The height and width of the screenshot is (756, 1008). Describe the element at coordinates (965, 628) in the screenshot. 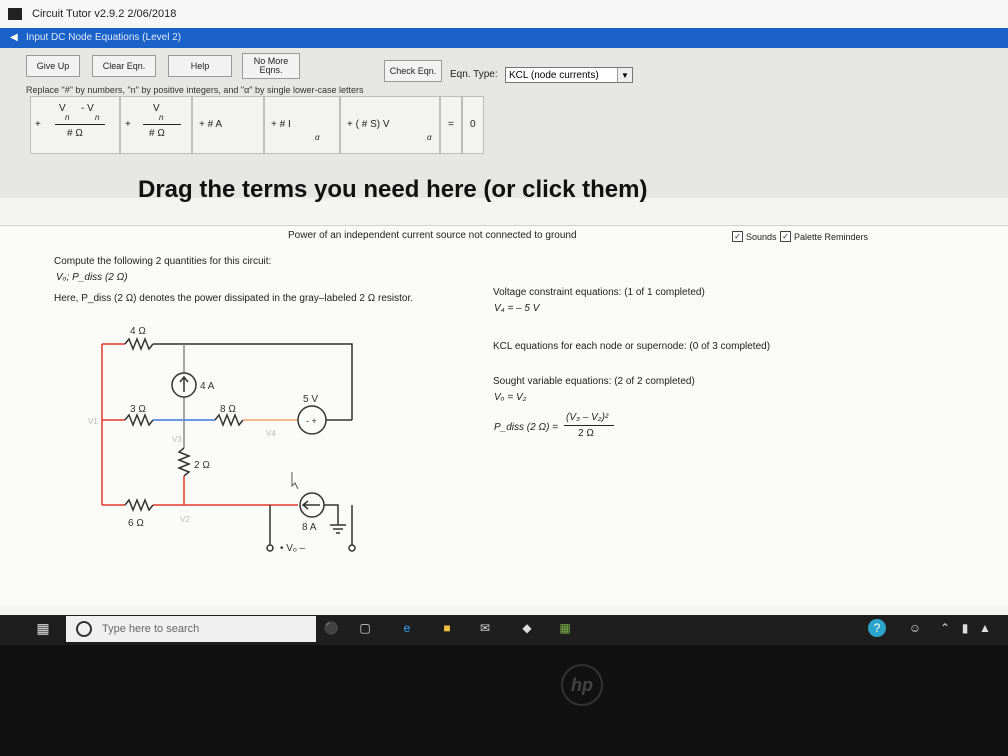

I see `battery-icon: ▮` at that location.